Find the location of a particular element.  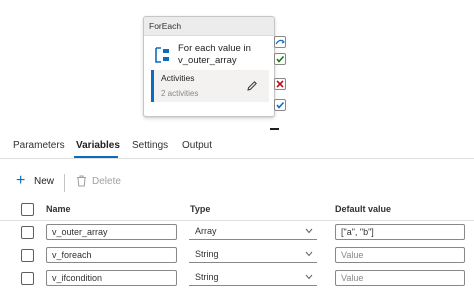

tab-variables: Variables is located at coordinates (98, 145).